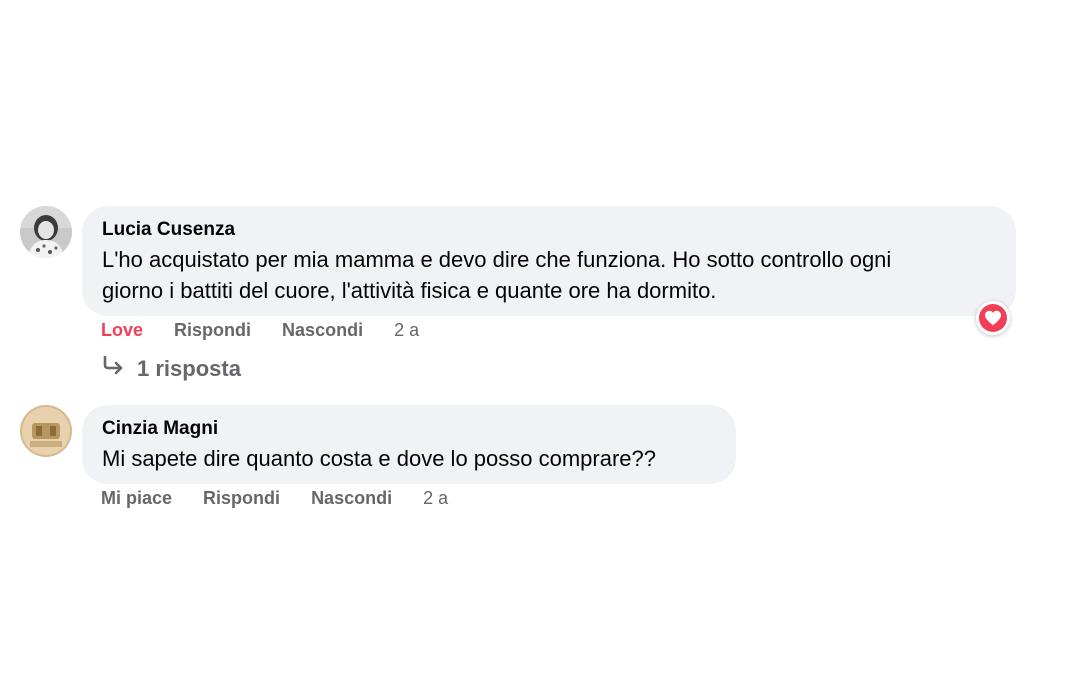  Describe the element at coordinates (409, 429) in the screenshot. I see `comment-author: Cinzia Magni` at that location.